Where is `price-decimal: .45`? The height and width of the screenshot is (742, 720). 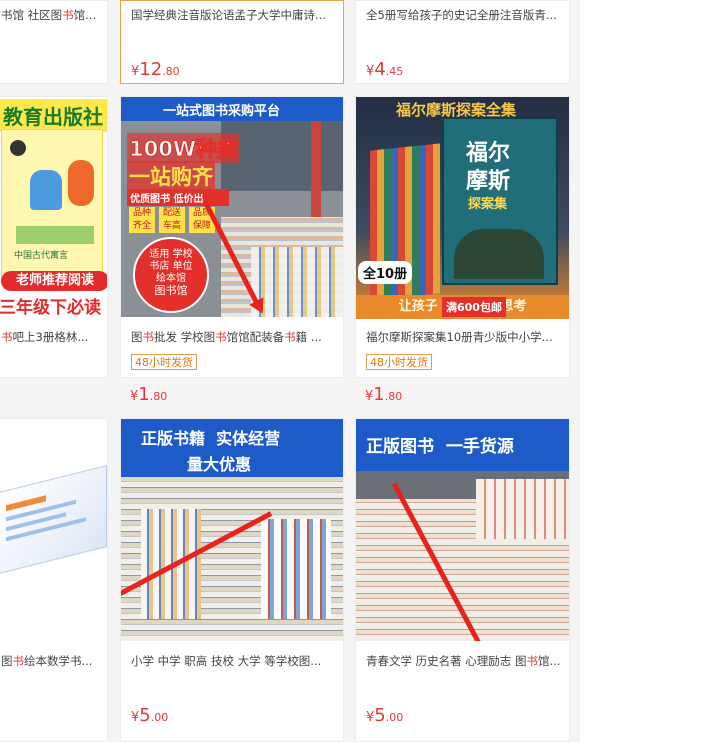 price-decimal: .45 is located at coordinates (394, 71).